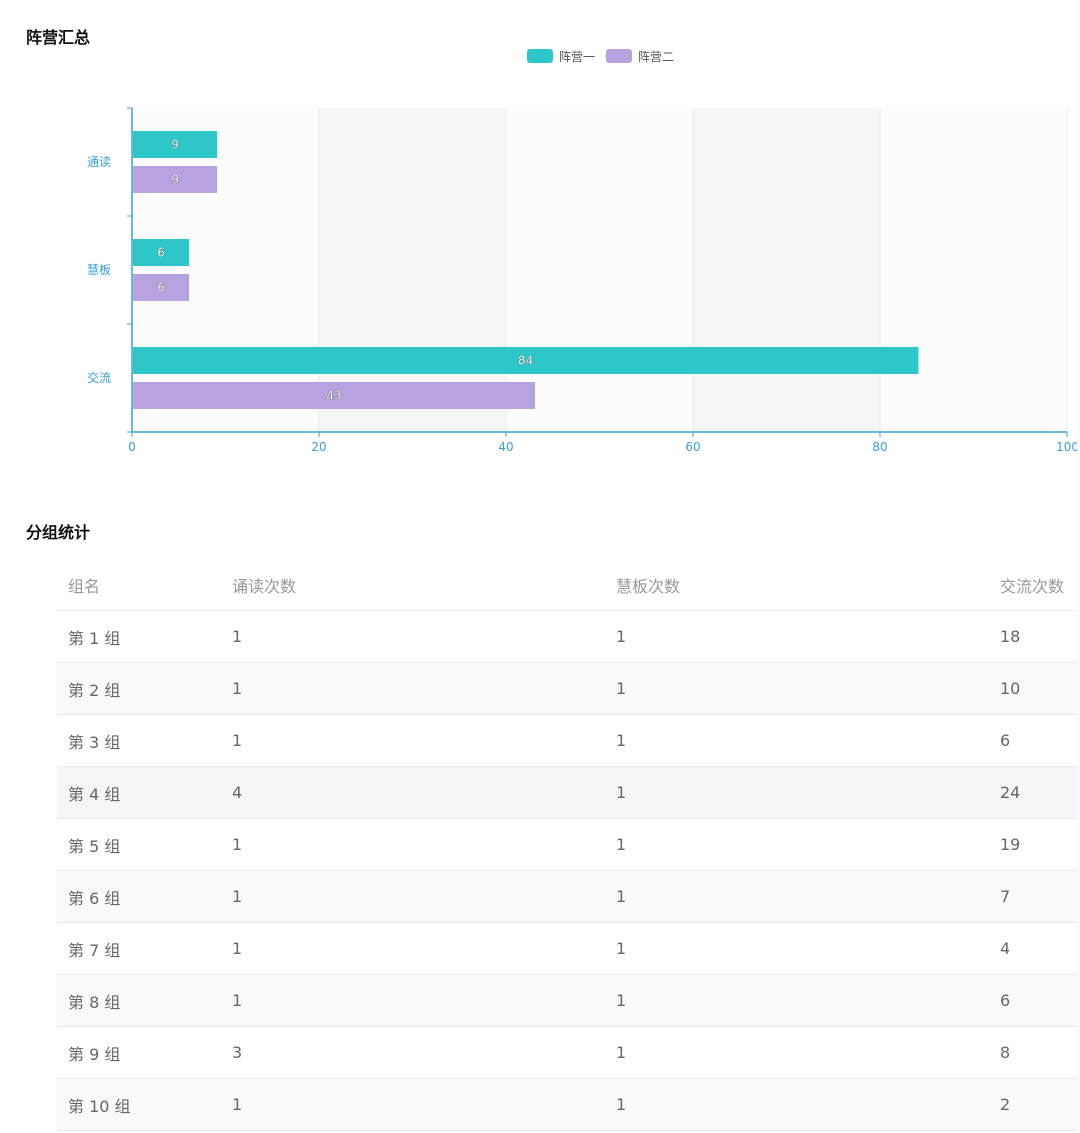  Describe the element at coordinates (413, 792) in the screenshot. I see `read-count-cell: 4` at that location.